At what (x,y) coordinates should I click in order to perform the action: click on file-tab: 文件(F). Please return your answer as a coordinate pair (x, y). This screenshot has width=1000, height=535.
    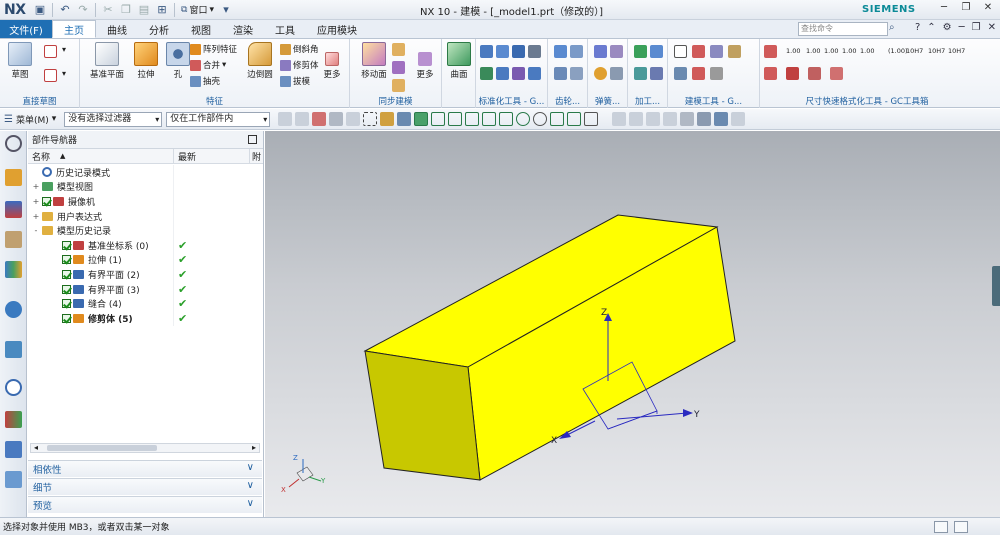
    Looking at the image, I should click on (26, 29).